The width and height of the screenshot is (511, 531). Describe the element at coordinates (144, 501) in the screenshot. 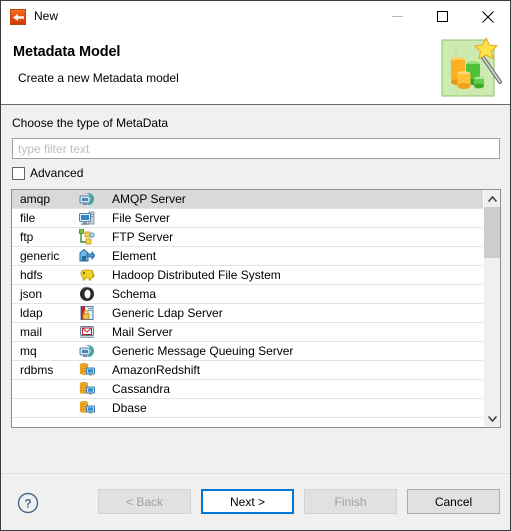

I see `back-button: < Back` at that location.